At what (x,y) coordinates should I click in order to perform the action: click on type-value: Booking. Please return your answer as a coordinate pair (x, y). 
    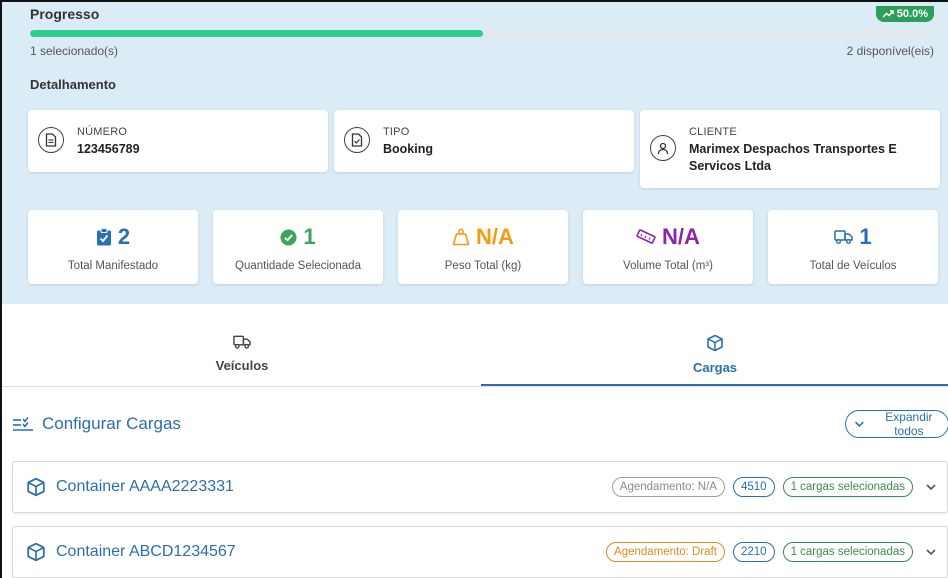
    Looking at the image, I should click on (408, 149).